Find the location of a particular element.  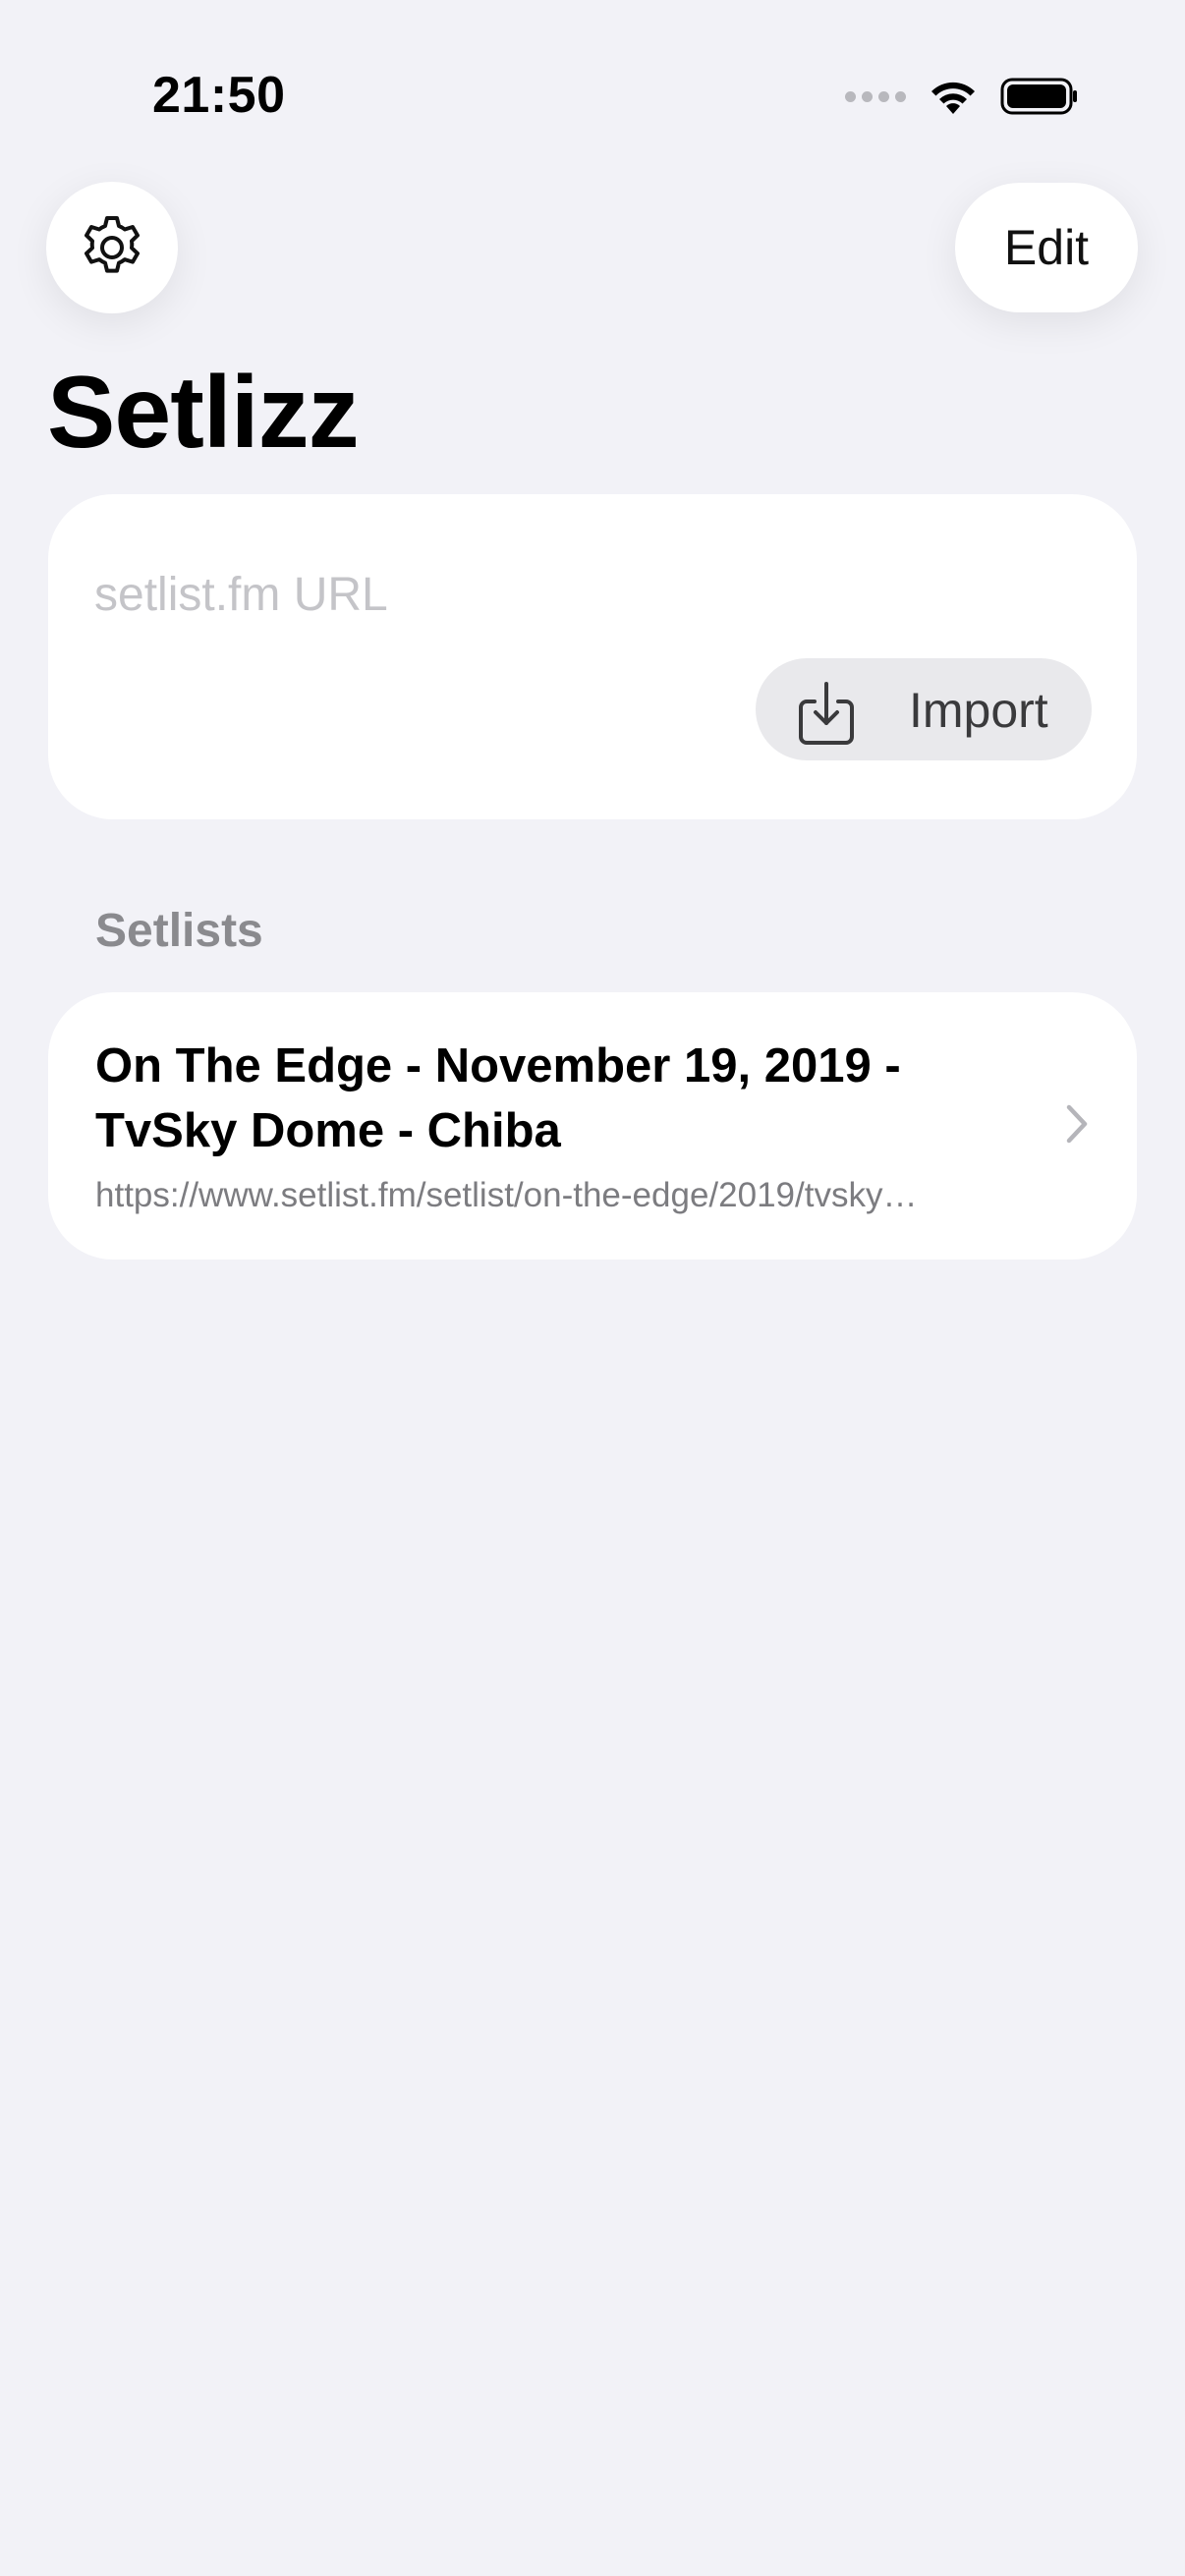

setlists-section-header: Setlists is located at coordinates (179, 931).